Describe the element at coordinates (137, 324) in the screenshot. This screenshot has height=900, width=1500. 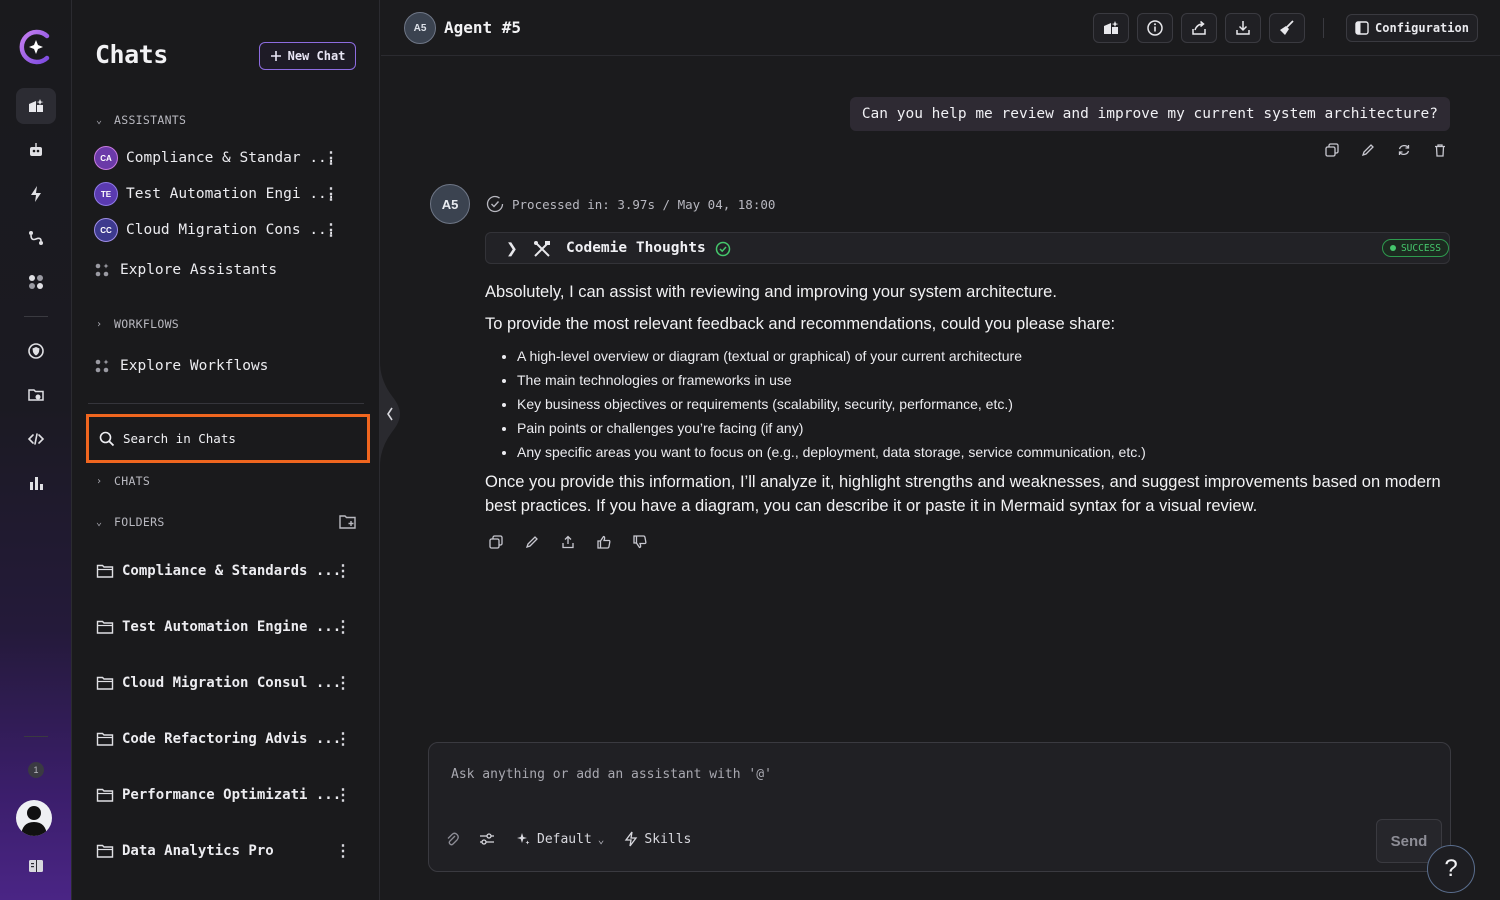
I see `workflows-section-toggle: › WORKFLOWS` at that location.